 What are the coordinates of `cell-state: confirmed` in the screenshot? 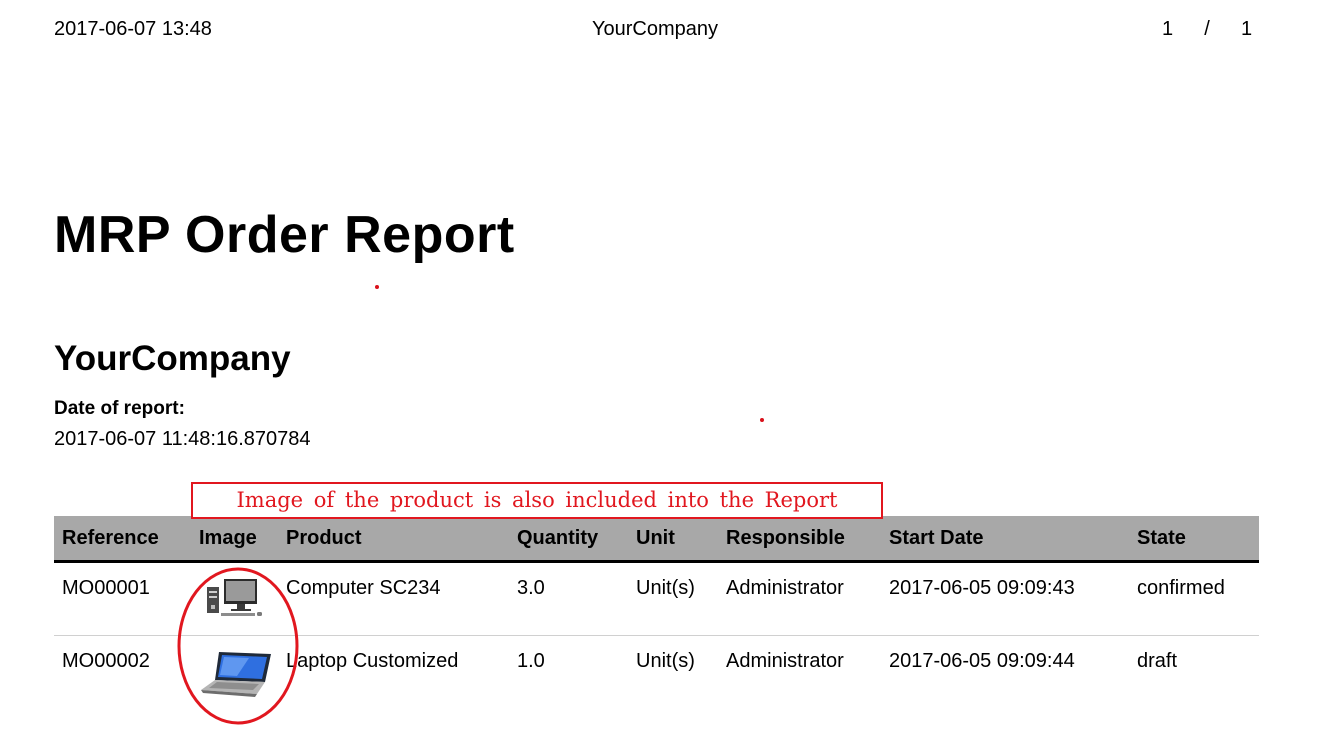 It's located at (1194, 598).